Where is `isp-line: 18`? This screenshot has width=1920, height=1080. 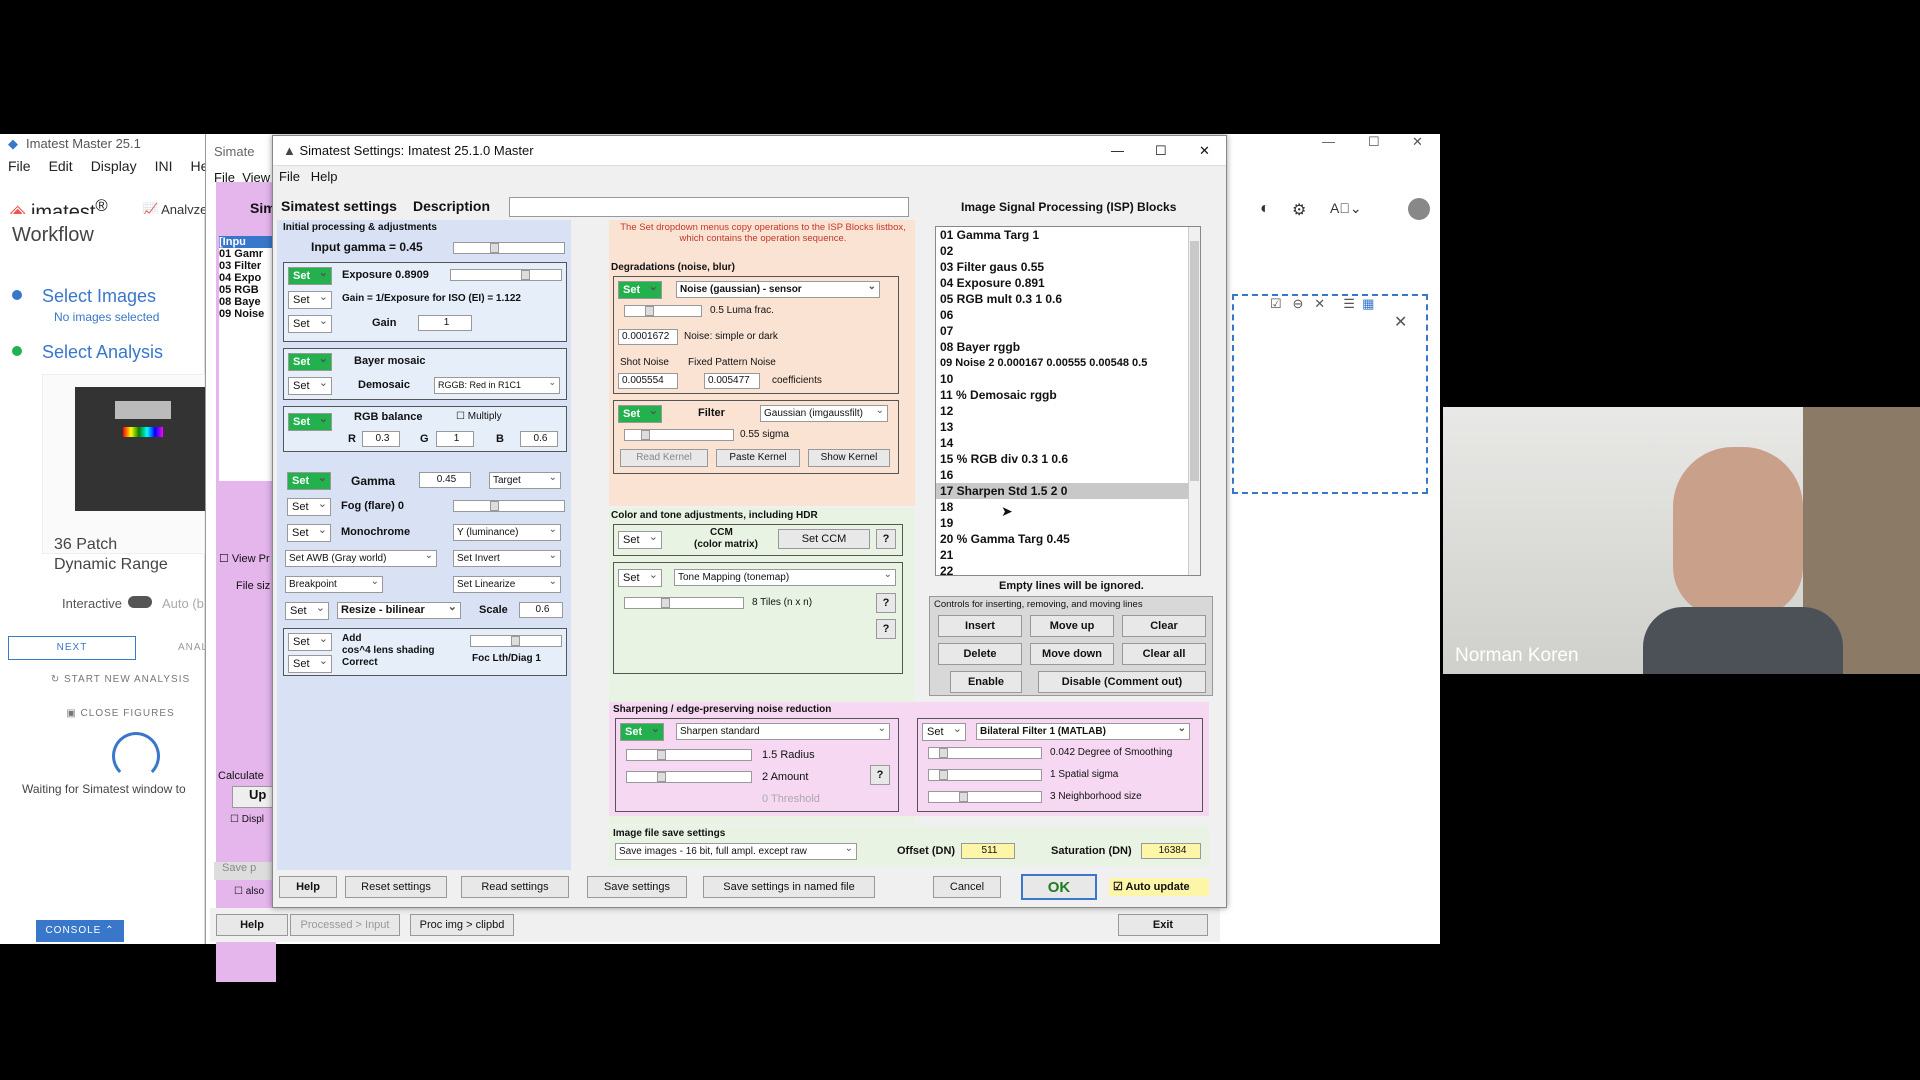 isp-line: 18 is located at coordinates (1068, 507).